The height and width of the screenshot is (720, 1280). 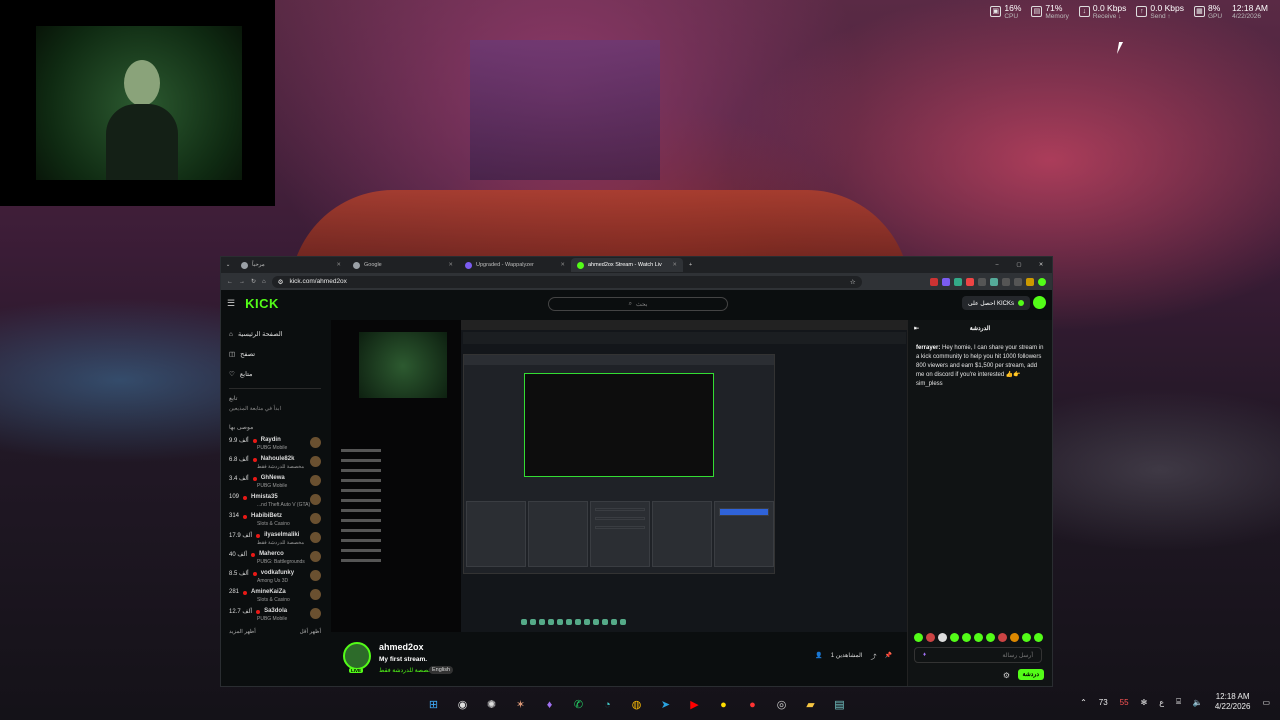 I want to click on tray-overflow-icon: ⌃, so click(x=1083, y=702).